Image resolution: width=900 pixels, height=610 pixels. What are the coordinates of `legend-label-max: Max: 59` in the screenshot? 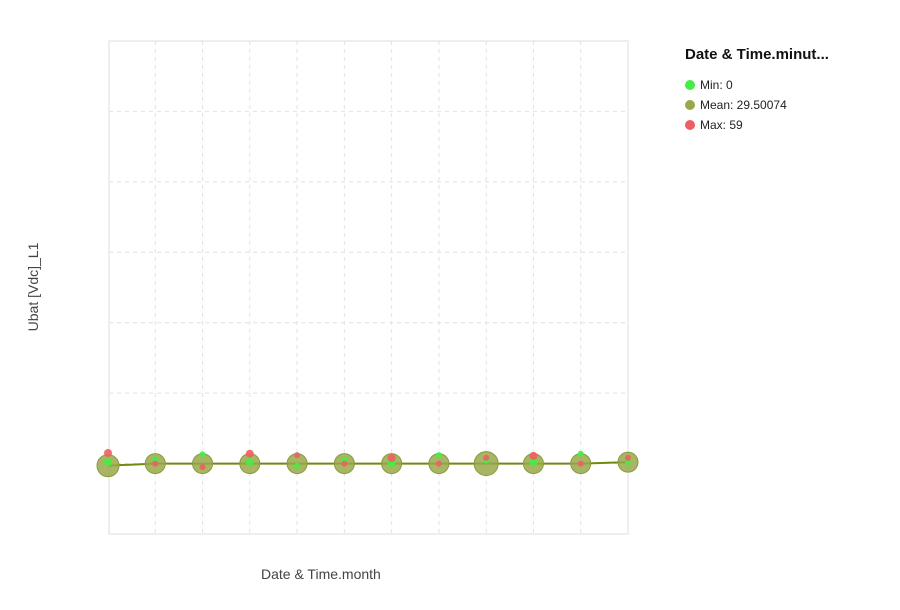 It's located at (721, 125).